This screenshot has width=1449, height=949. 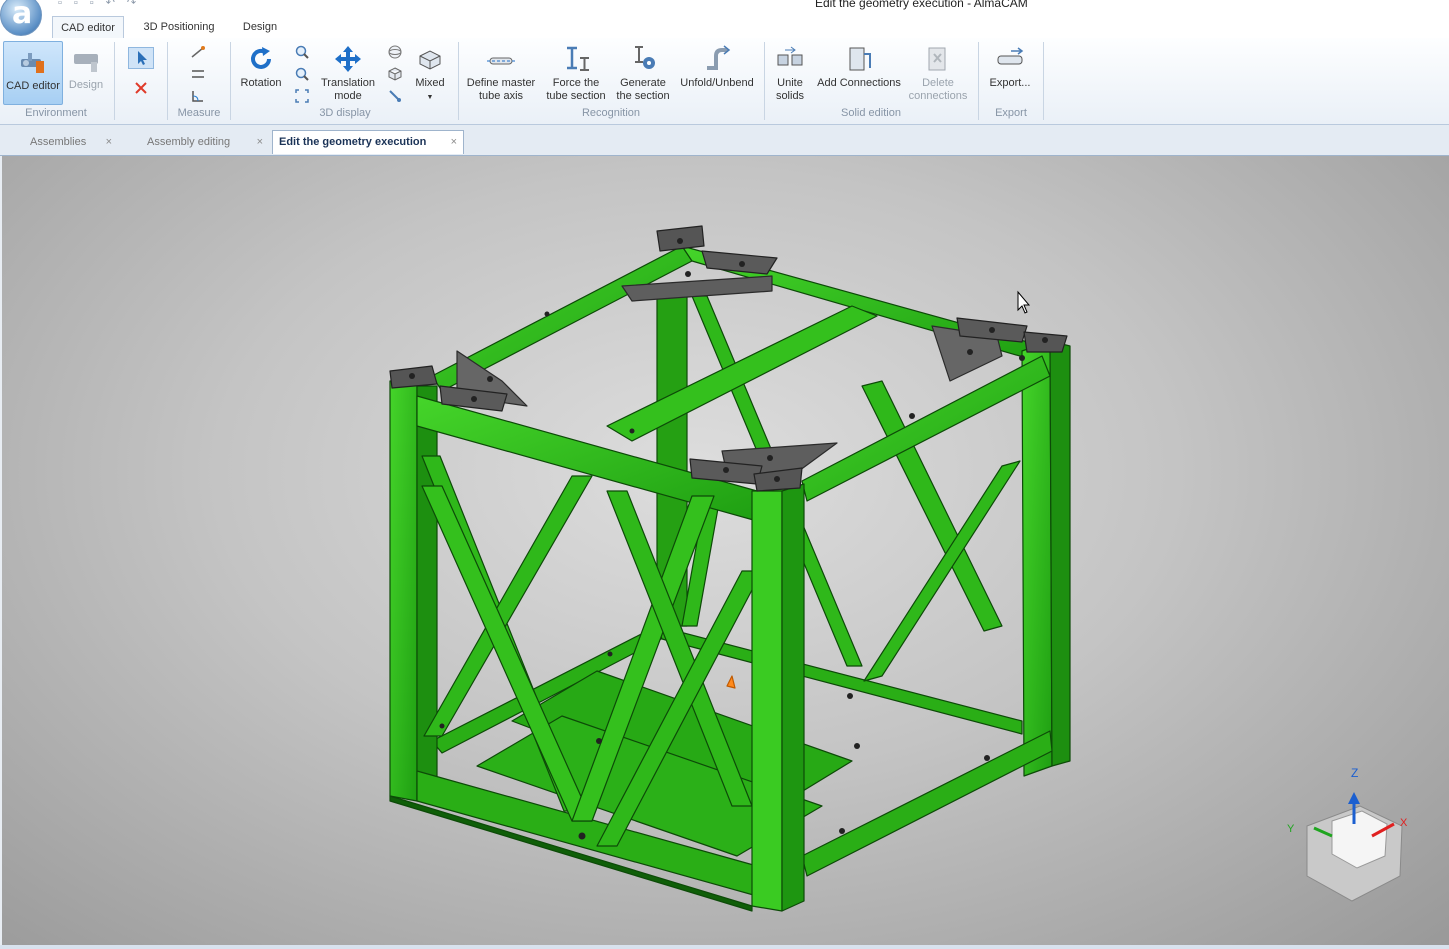 I want to click on rotation-icon, so click(x=261, y=58).